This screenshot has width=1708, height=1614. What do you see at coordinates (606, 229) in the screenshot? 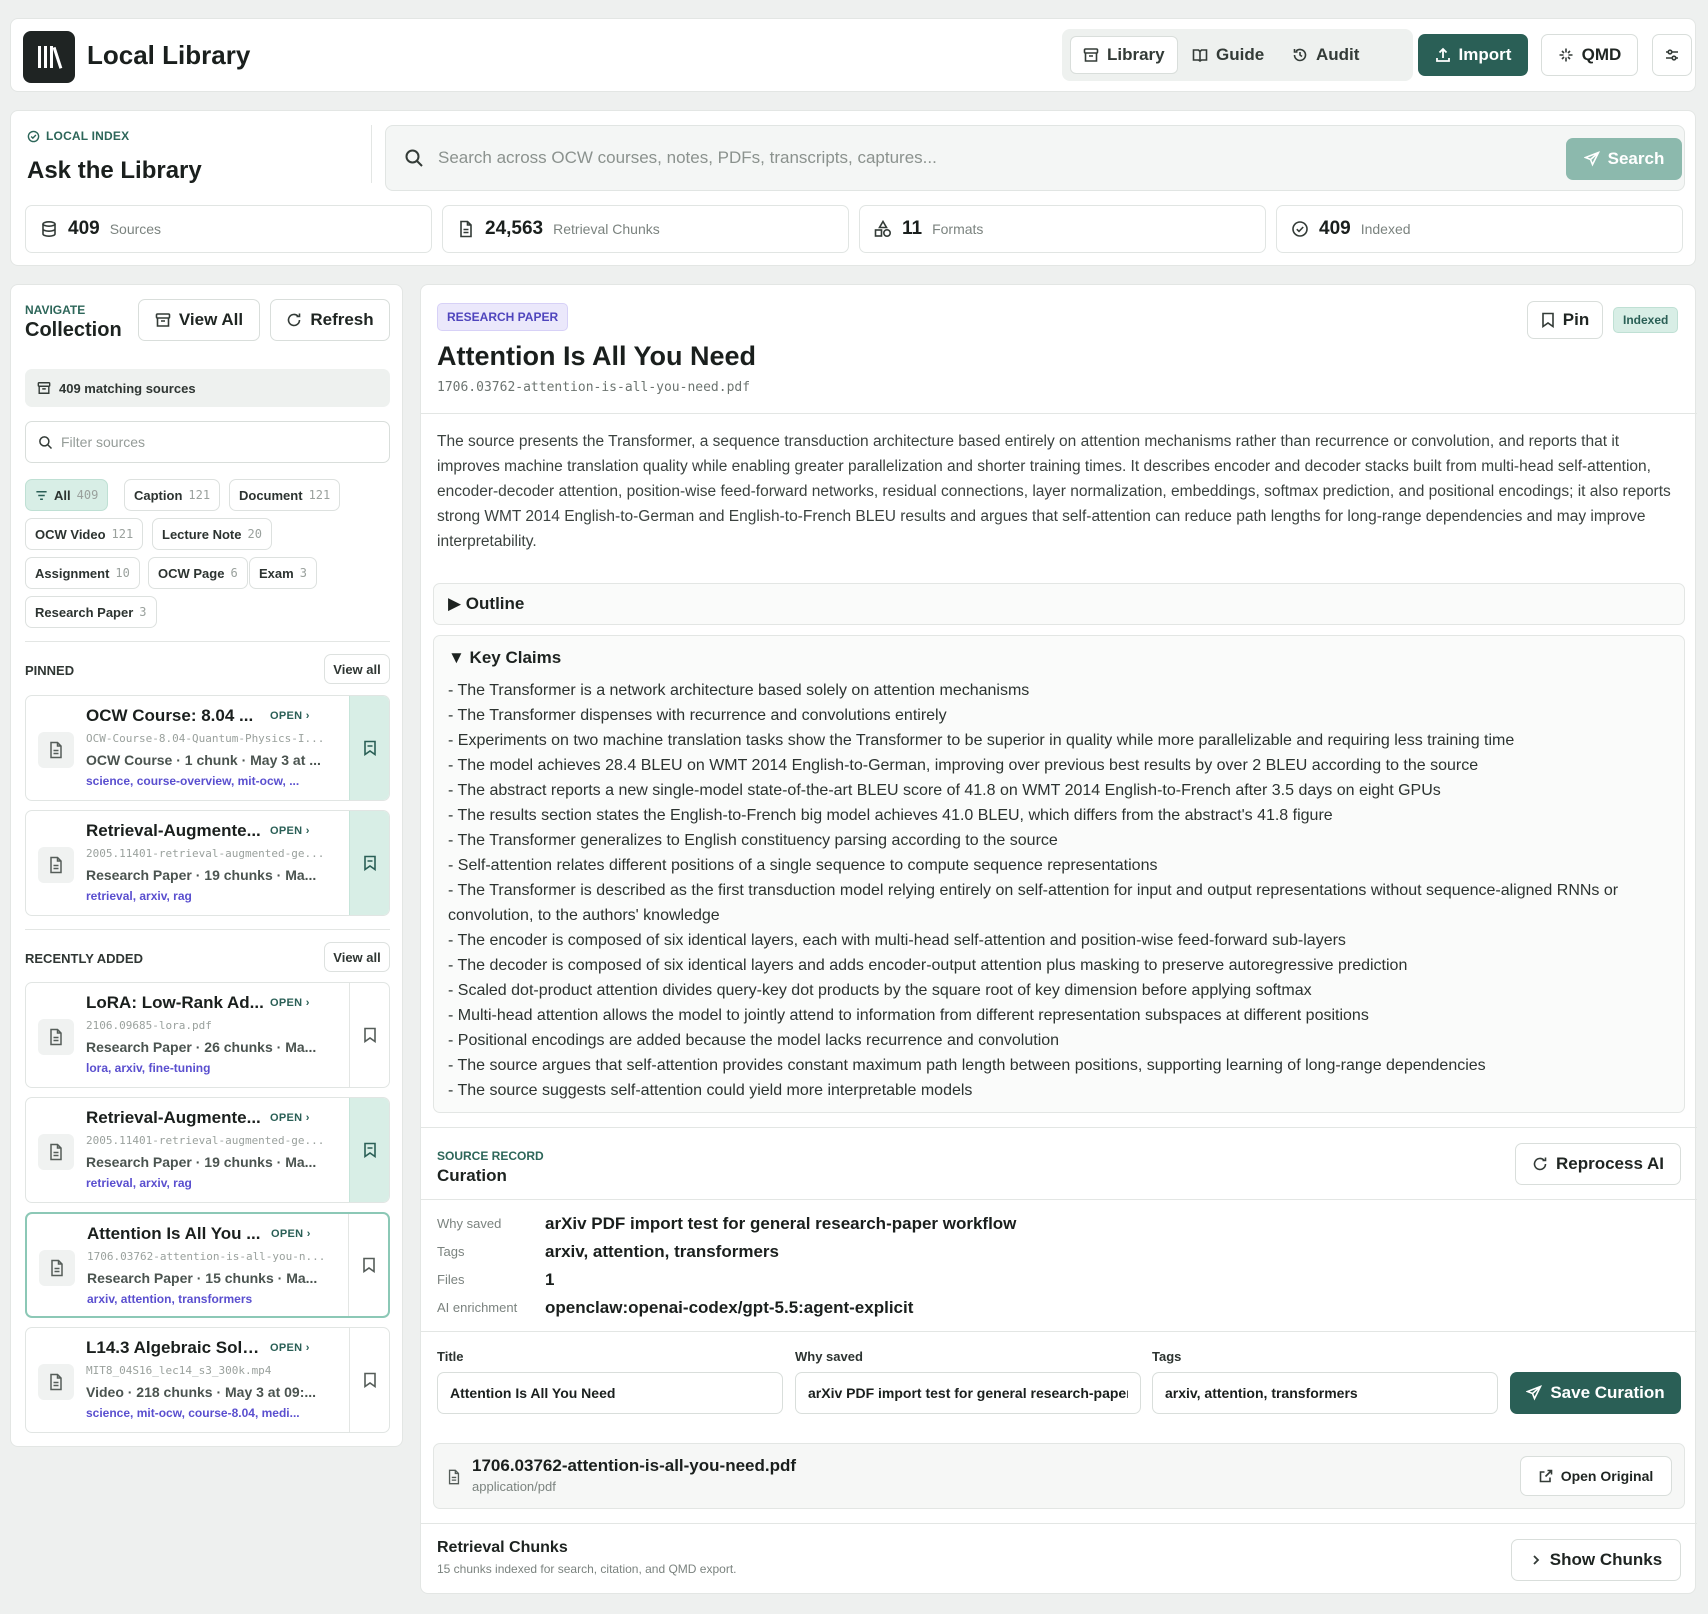
I see `stat-label: Retrieval Chunks` at bounding box center [606, 229].